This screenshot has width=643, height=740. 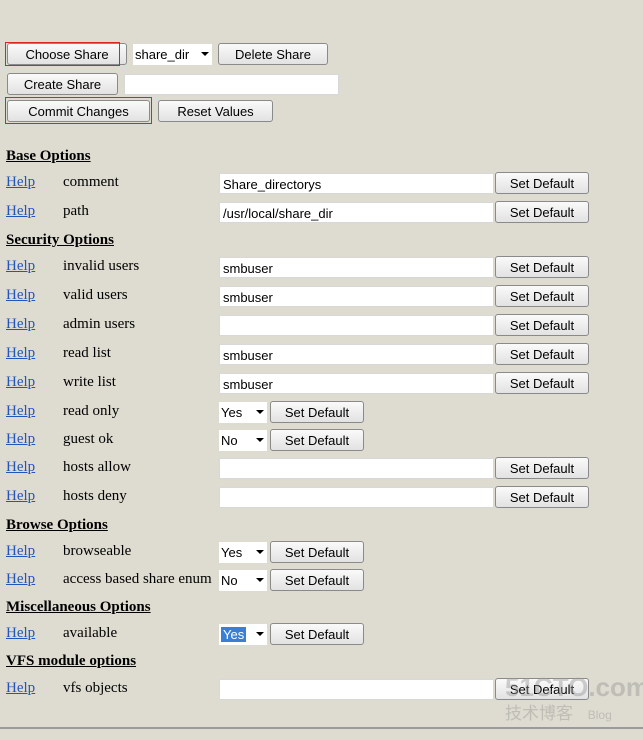 I want to click on option-input: Share_directorys, so click(x=356, y=183).